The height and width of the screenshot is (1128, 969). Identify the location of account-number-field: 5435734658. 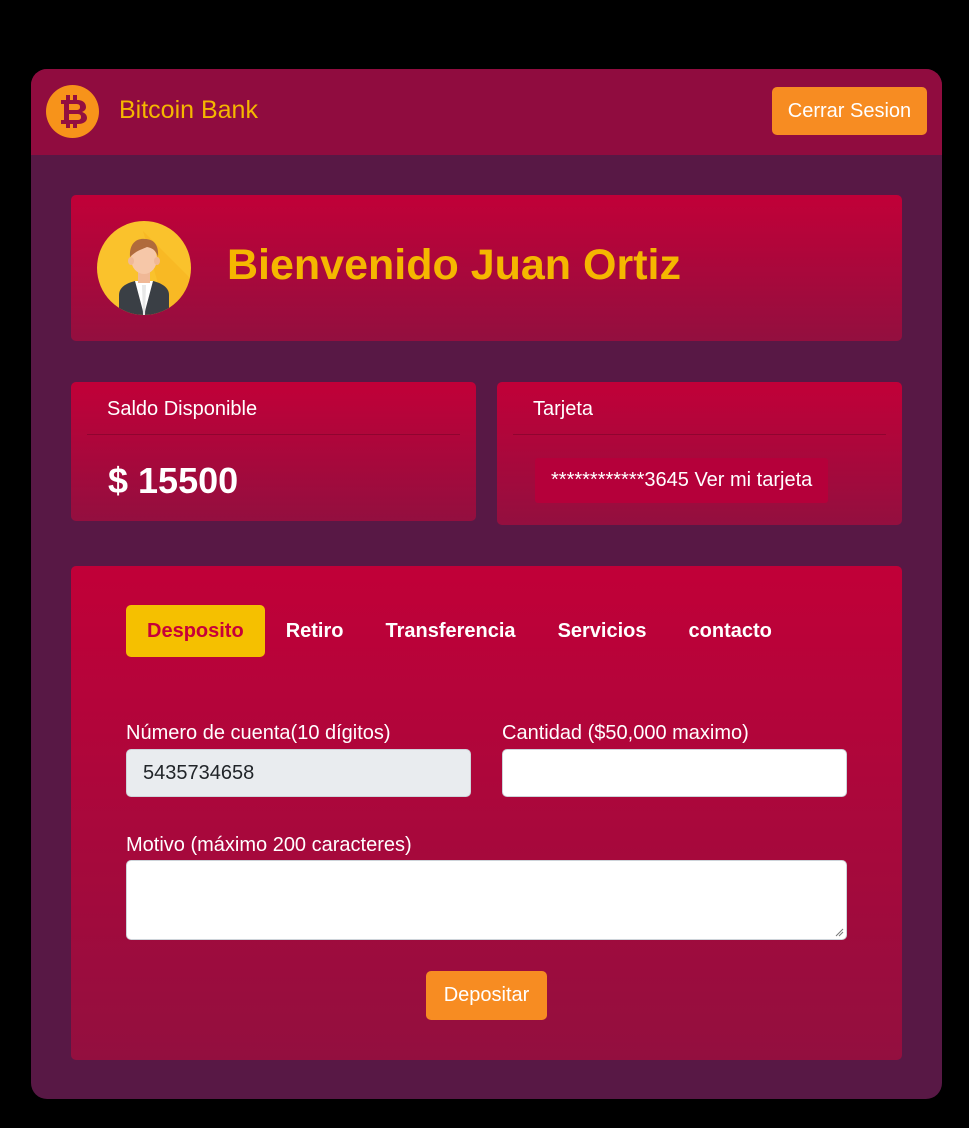
(298, 773).